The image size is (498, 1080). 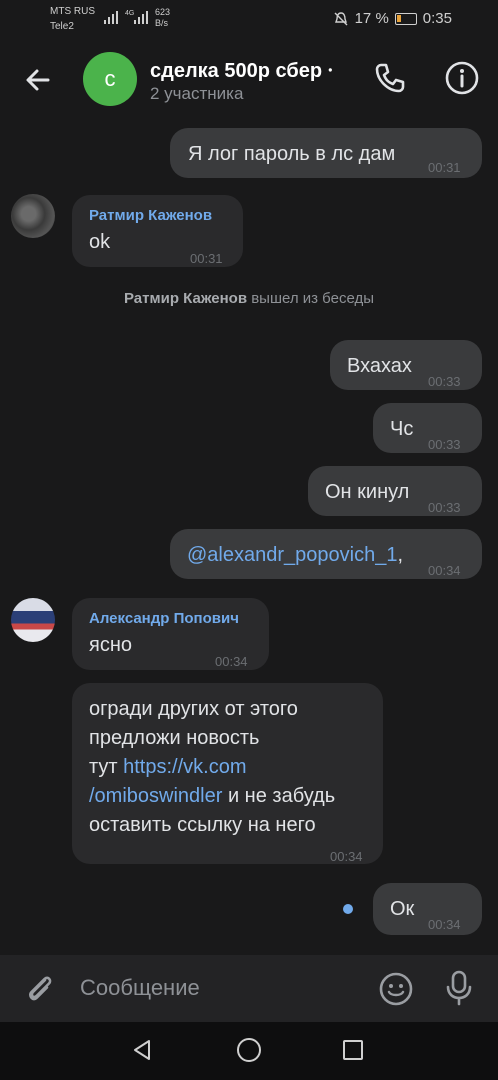 I want to click on message-text: Вхахах, so click(x=379, y=366).